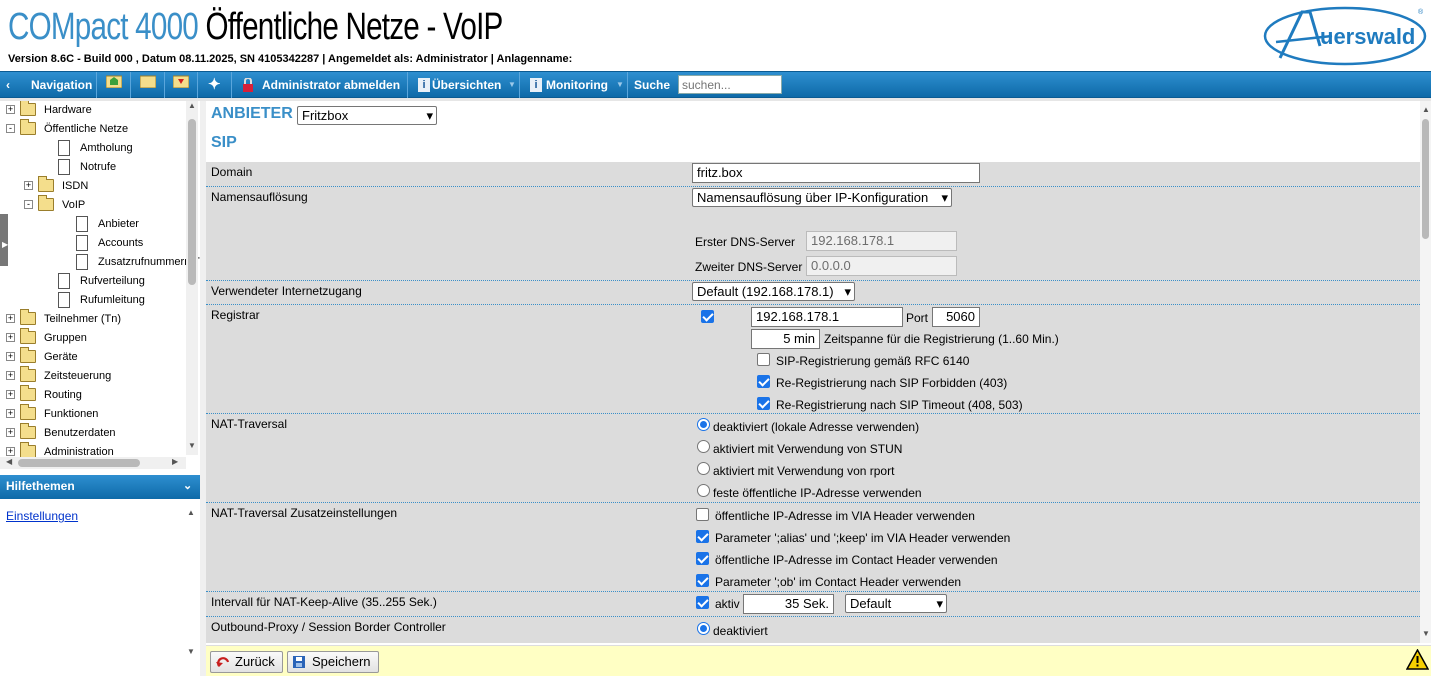 Image resolution: width=1431 pixels, height=677 pixels. What do you see at coordinates (175, 461) in the screenshot?
I see `scroll-right-icon: ▶` at bounding box center [175, 461].